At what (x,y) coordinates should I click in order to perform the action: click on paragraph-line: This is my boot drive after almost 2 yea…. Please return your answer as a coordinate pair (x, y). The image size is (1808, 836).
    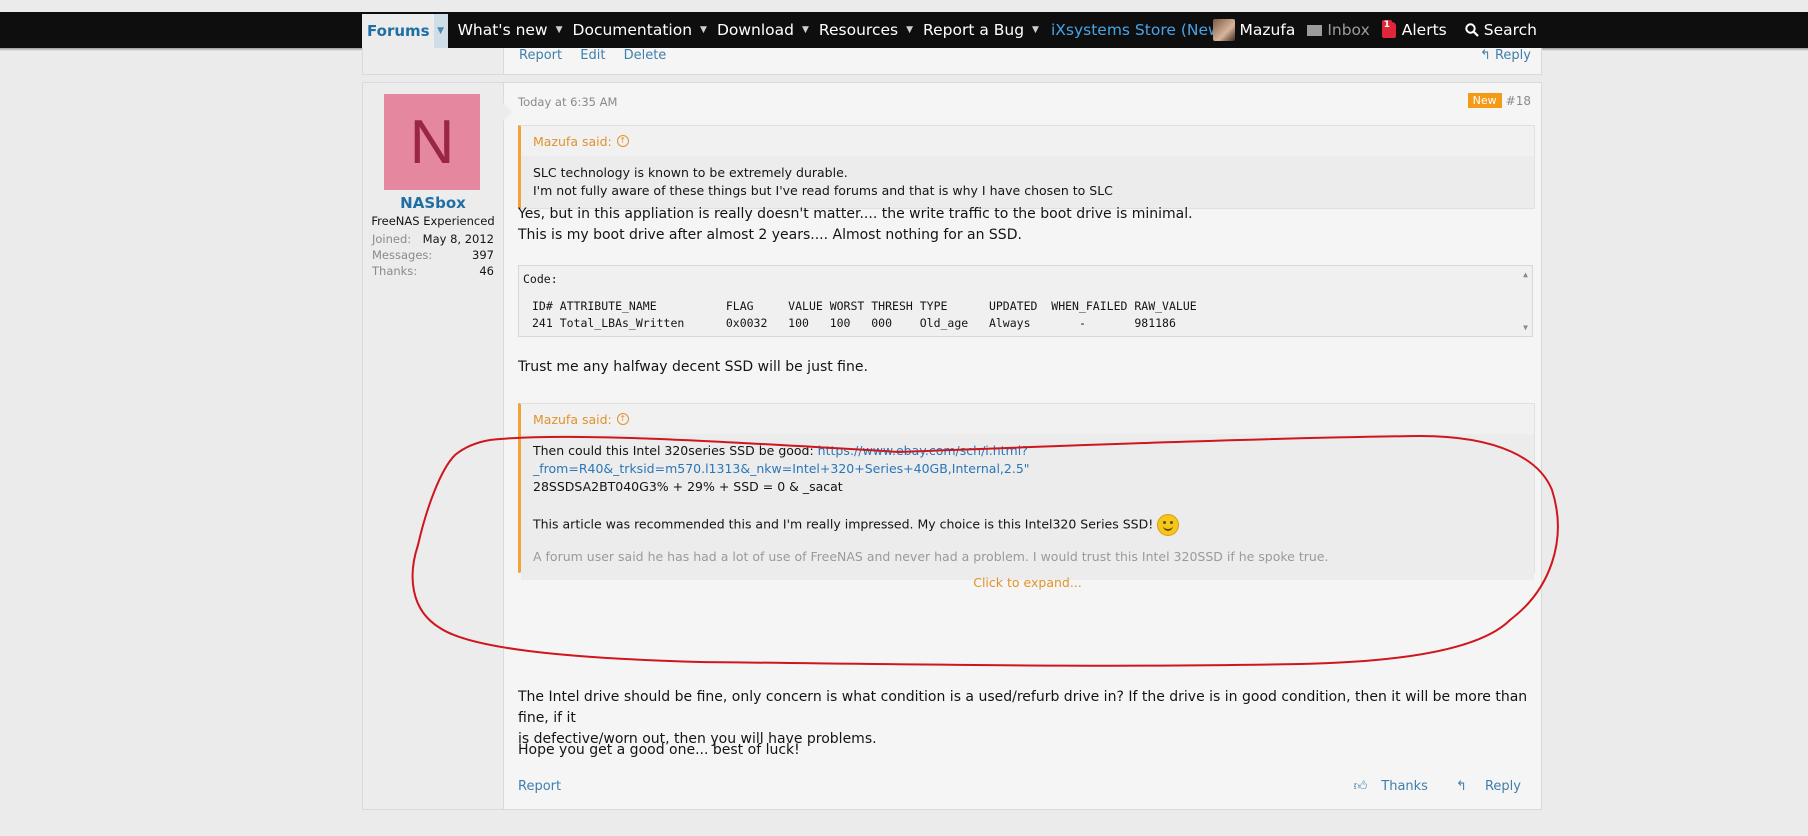
    Looking at the image, I should click on (770, 235).